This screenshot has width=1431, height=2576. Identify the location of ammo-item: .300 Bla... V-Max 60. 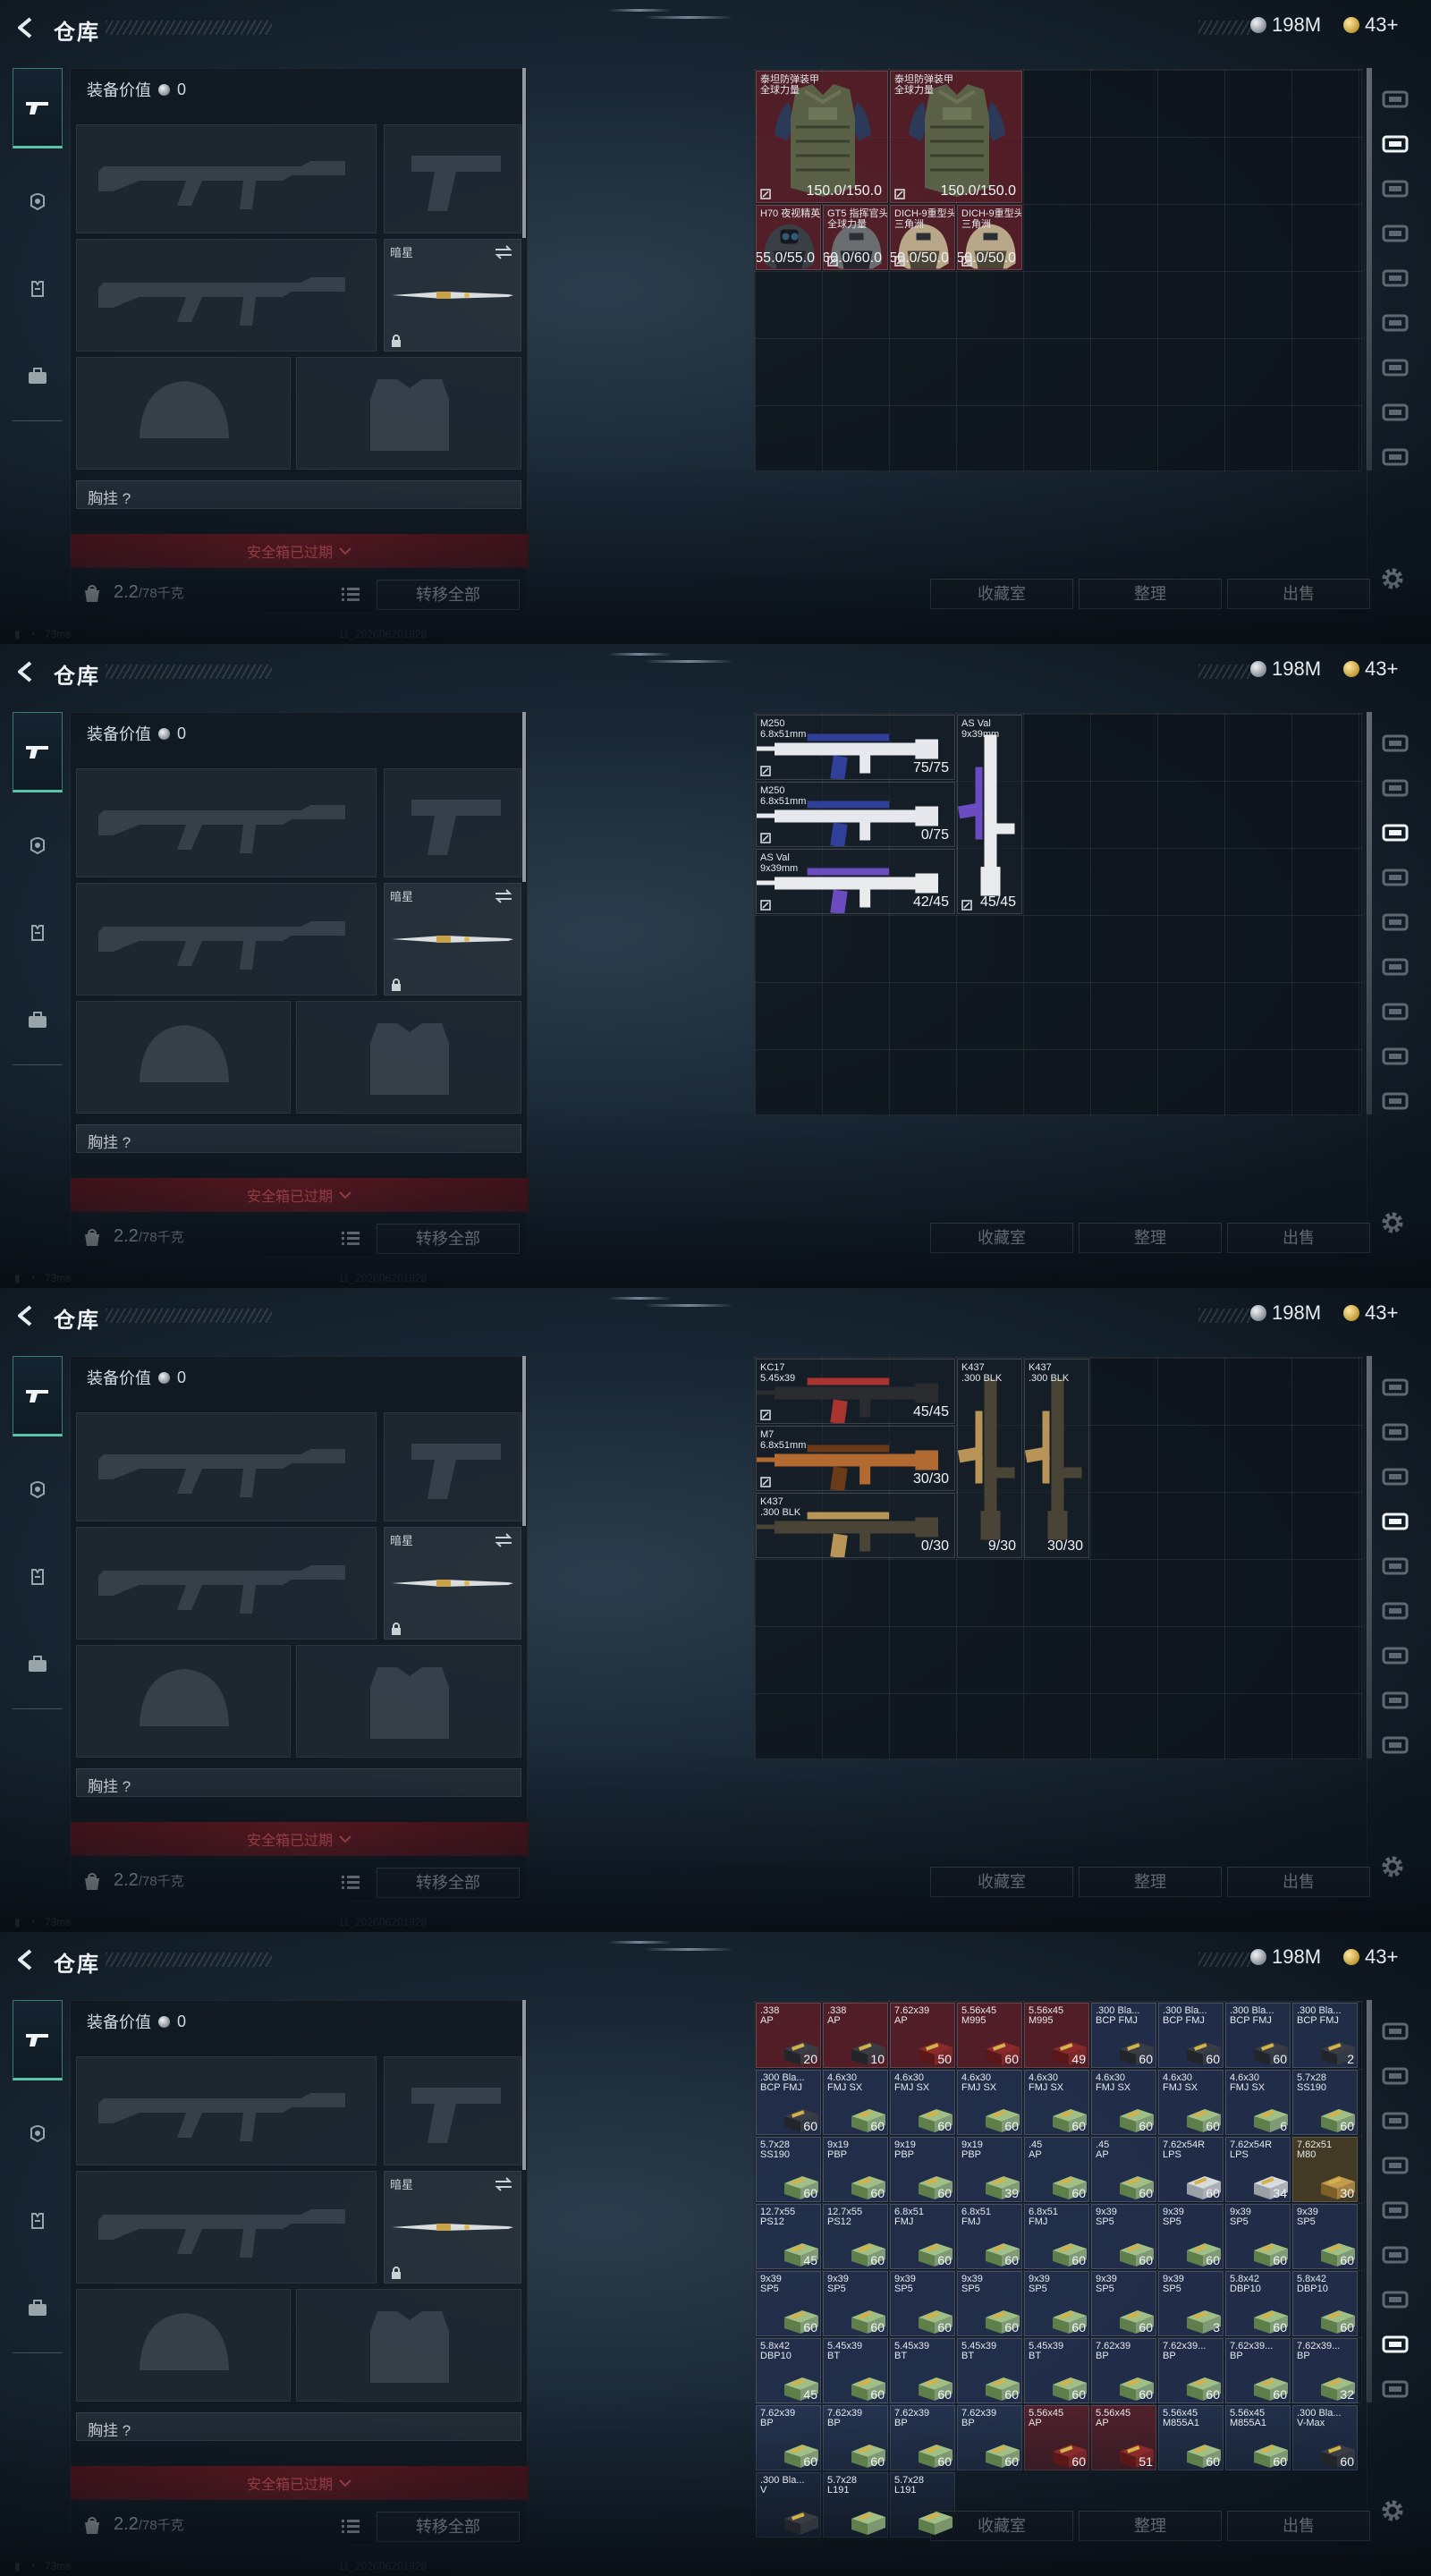
(1325, 2437).